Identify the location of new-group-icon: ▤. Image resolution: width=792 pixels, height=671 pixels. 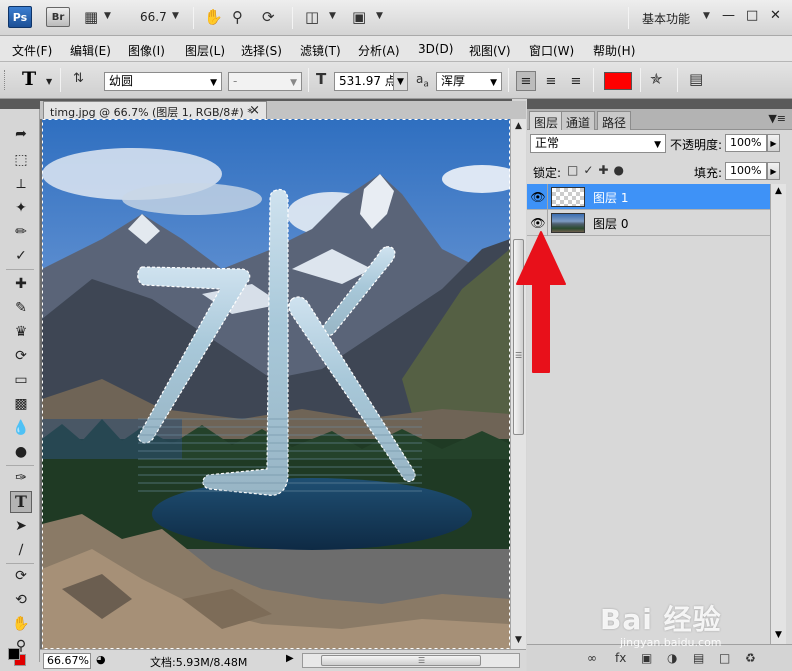
(698, 658).